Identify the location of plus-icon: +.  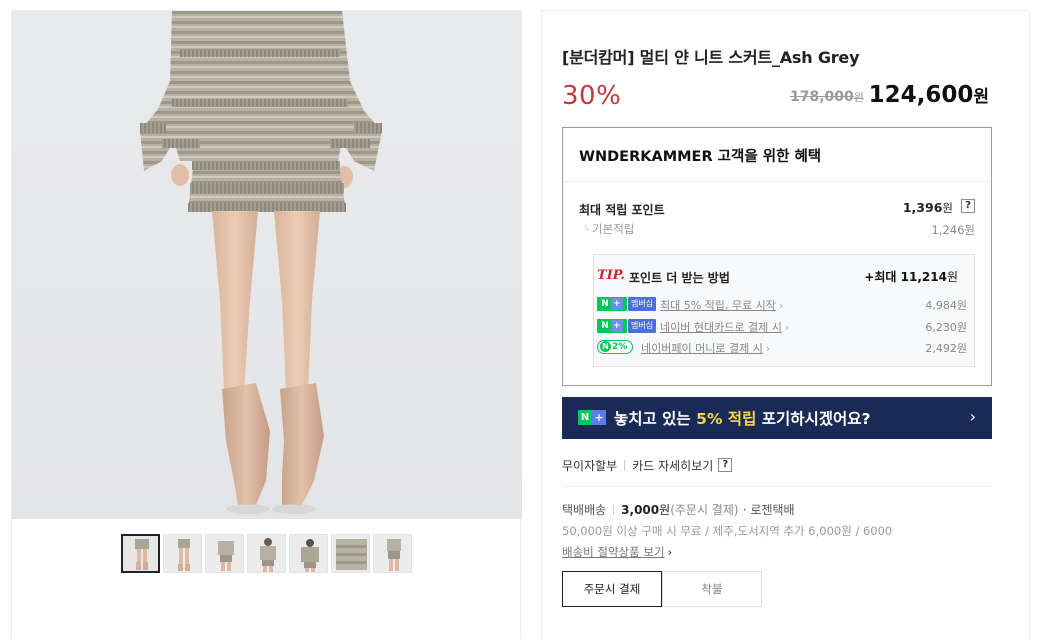
(599, 417).